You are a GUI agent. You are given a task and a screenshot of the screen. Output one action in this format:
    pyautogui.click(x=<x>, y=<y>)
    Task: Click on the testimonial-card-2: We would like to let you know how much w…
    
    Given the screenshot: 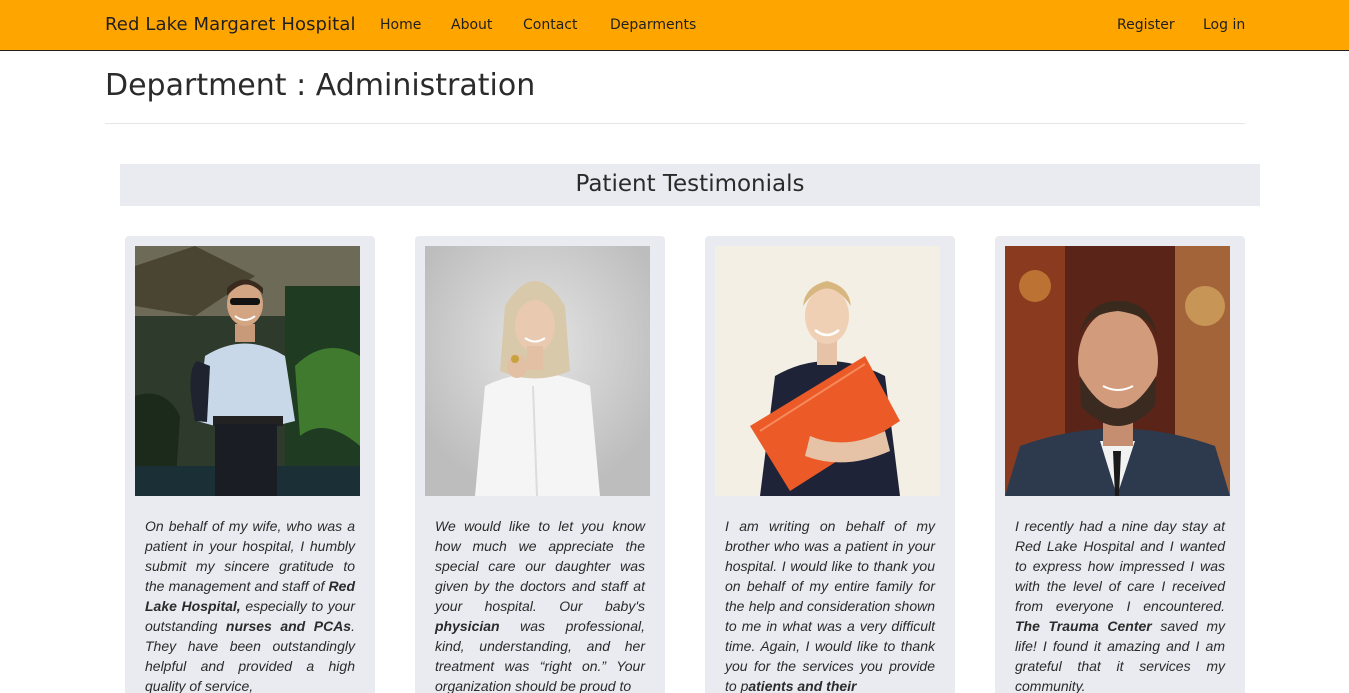 What is the action you would take?
    pyautogui.click(x=540, y=464)
    